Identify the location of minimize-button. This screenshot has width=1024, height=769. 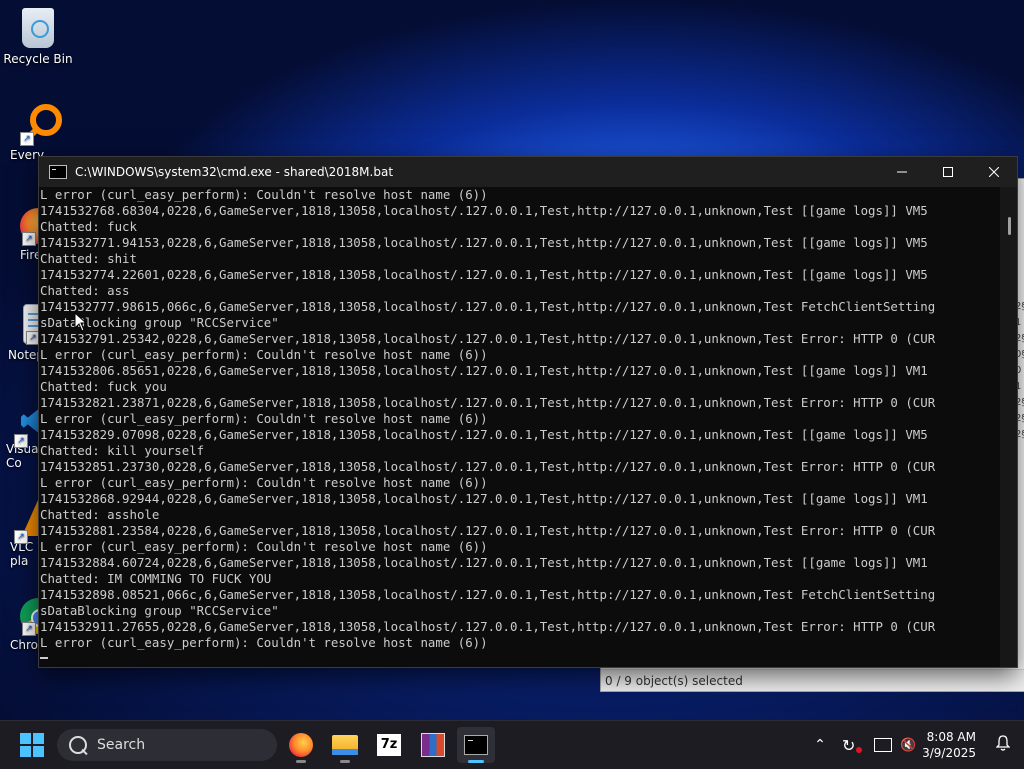
(902, 172).